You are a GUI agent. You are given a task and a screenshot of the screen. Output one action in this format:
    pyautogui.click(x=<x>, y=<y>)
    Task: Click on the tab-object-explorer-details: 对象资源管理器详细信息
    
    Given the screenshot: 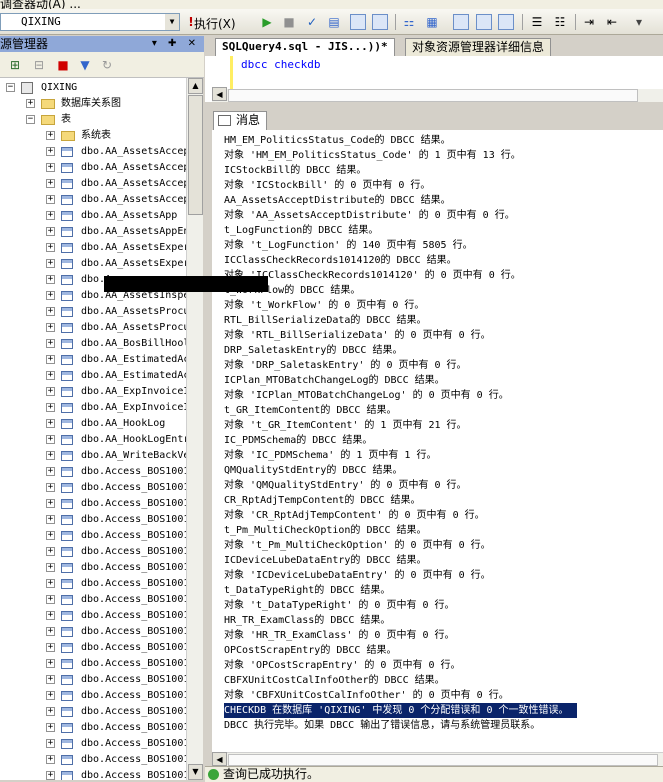 What is the action you would take?
    pyautogui.click(x=478, y=47)
    